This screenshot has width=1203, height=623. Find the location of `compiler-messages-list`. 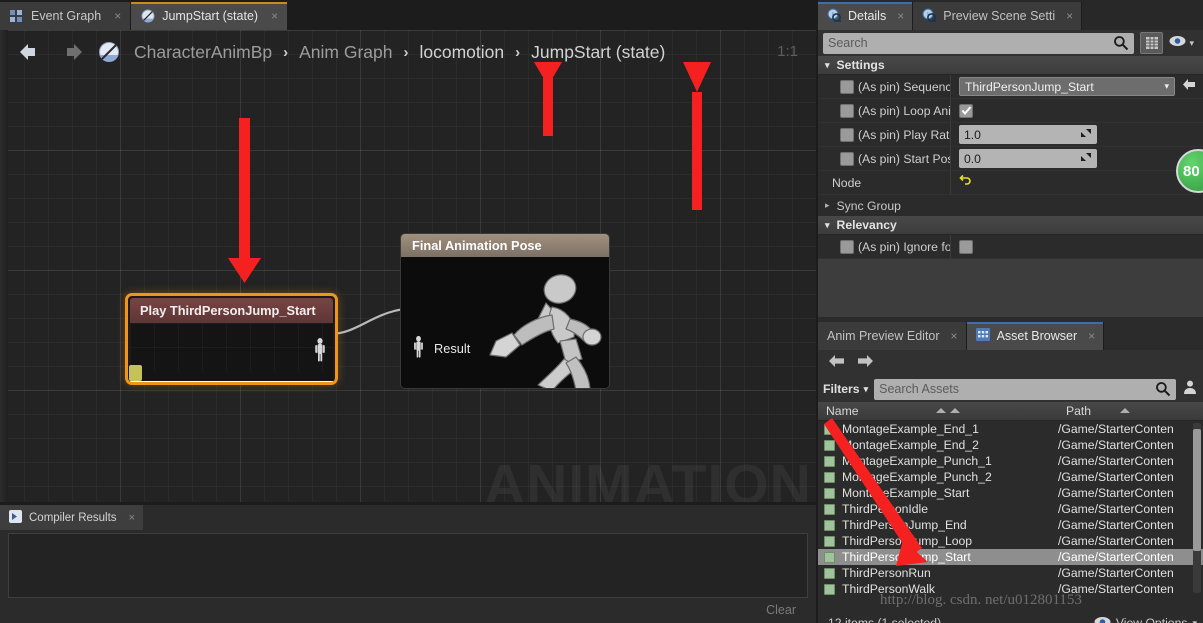

compiler-messages-list is located at coordinates (408, 565).